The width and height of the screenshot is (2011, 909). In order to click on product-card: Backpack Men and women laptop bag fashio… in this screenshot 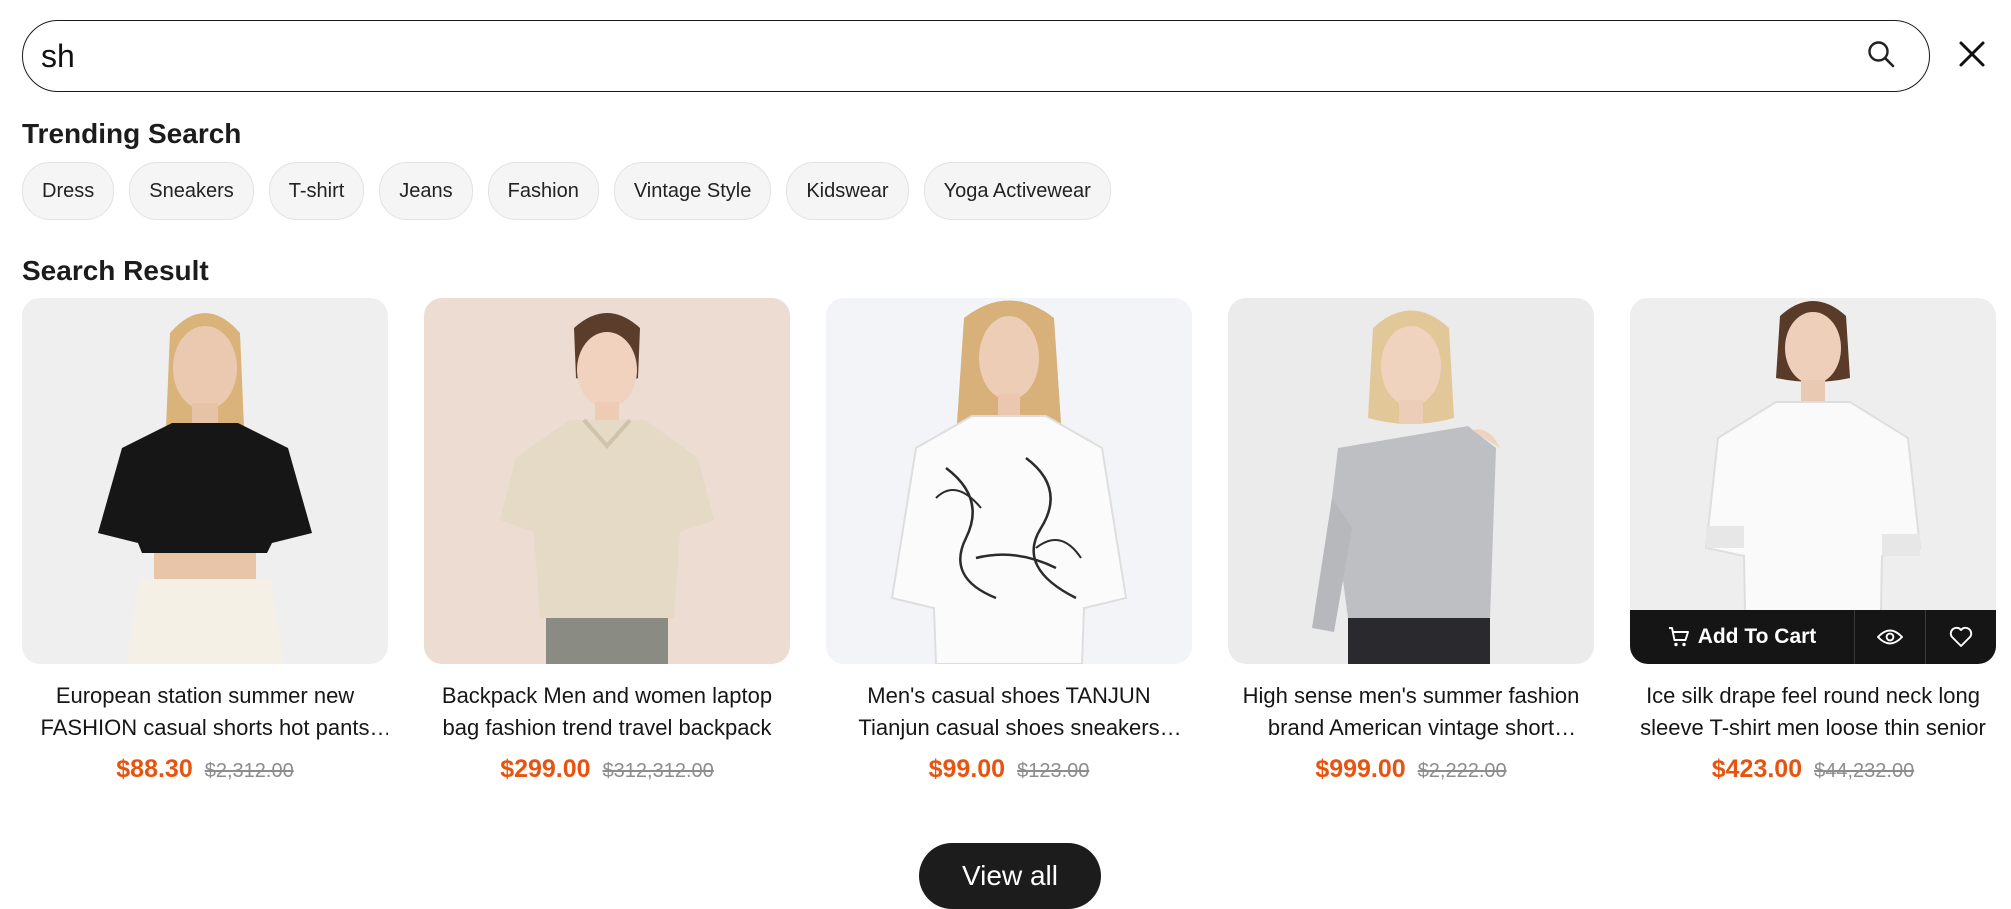, I will do `click(607, 541)`.